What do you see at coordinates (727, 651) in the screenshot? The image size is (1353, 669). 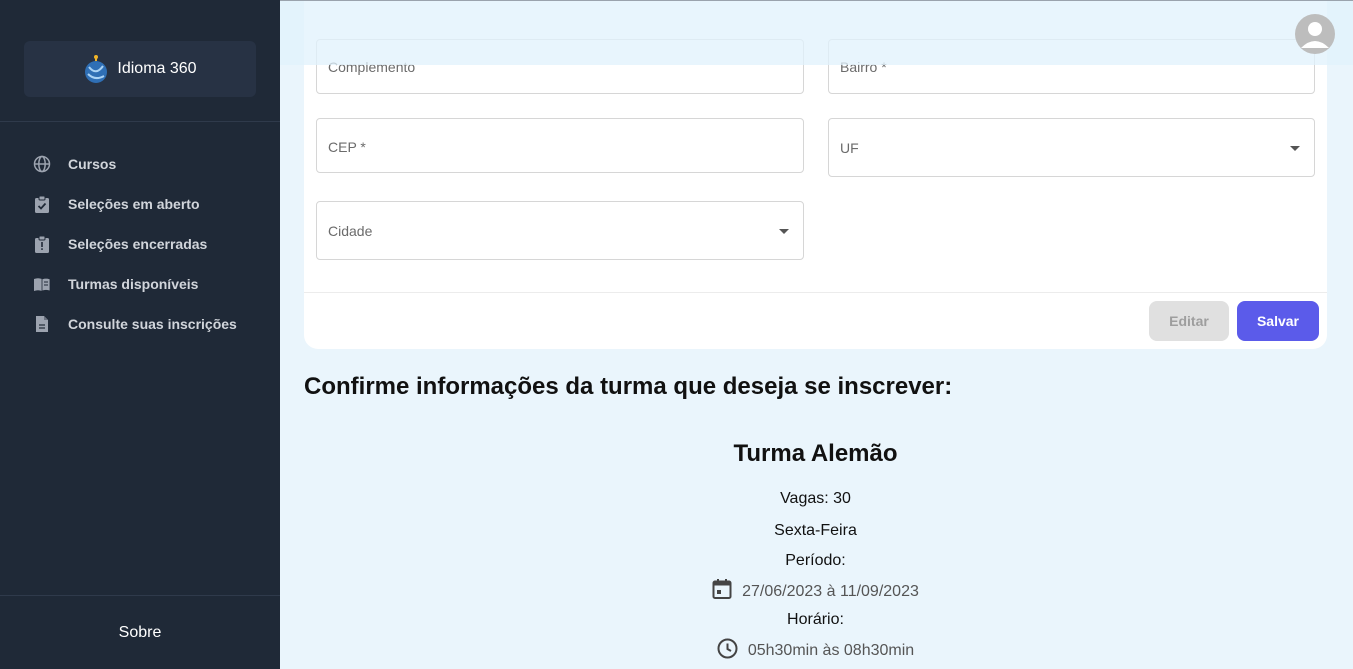 I see `clock-icon` at bounding box center [727, 651].